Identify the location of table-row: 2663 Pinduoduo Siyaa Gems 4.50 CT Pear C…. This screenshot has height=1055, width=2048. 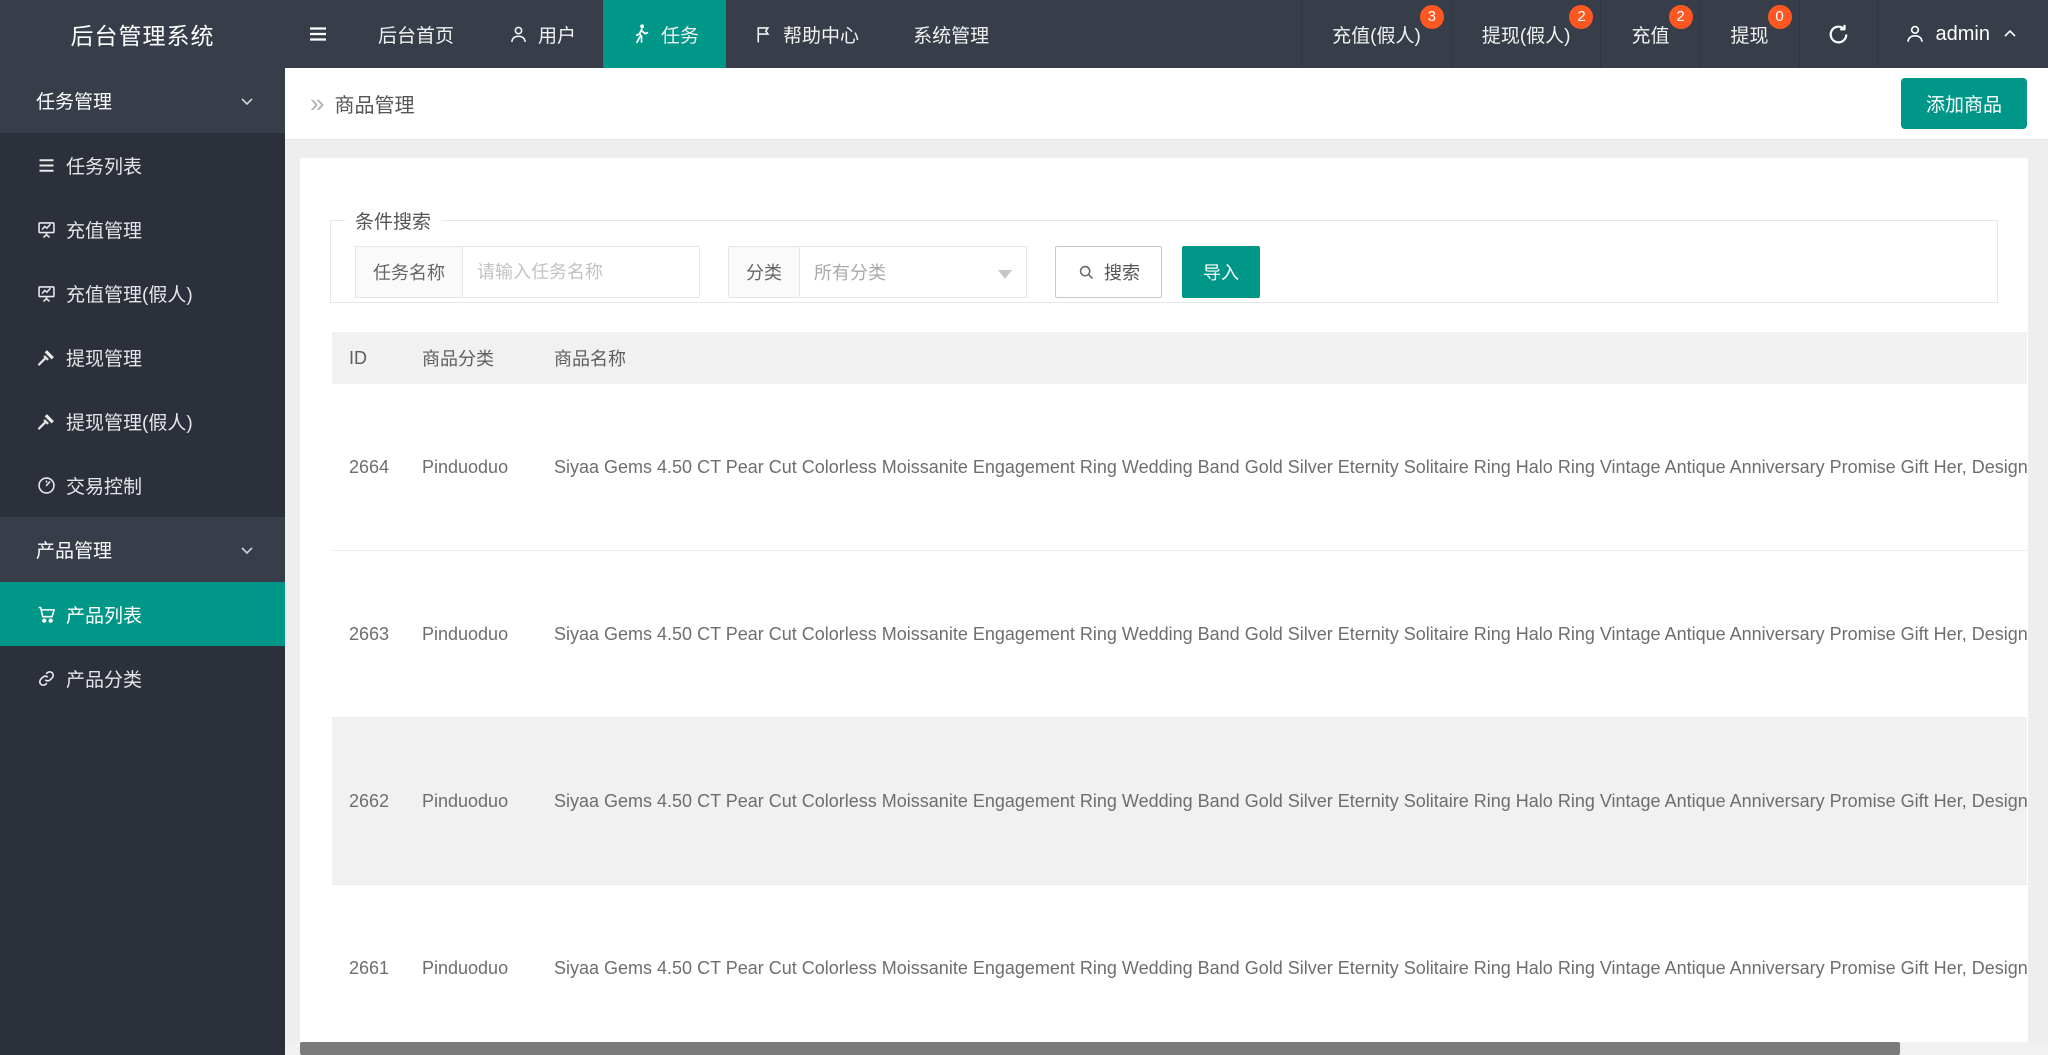
(1179, 634).